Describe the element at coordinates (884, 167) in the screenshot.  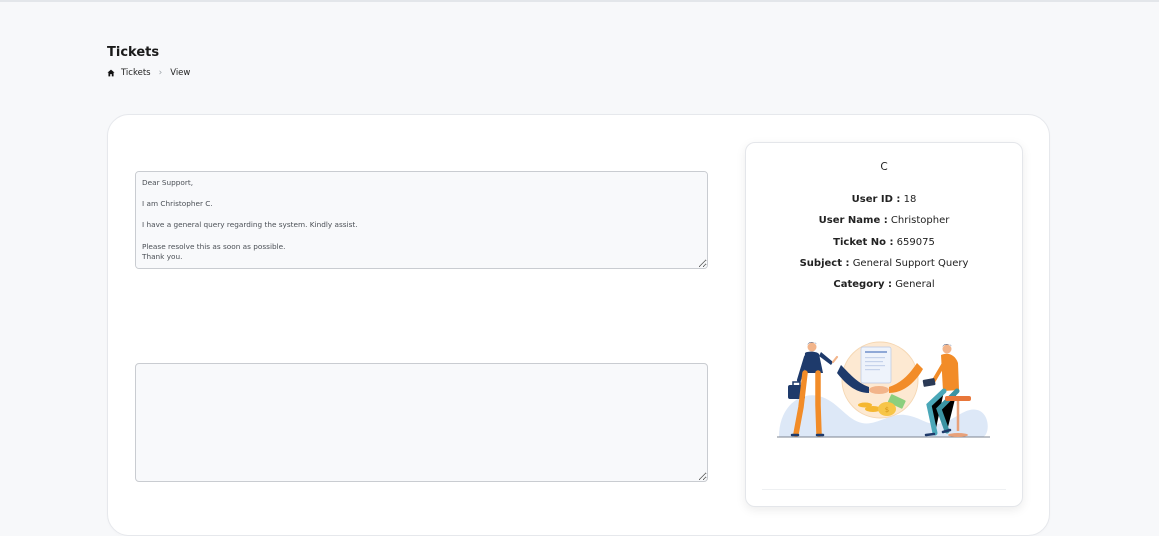
I see `avatar: C` at that location.